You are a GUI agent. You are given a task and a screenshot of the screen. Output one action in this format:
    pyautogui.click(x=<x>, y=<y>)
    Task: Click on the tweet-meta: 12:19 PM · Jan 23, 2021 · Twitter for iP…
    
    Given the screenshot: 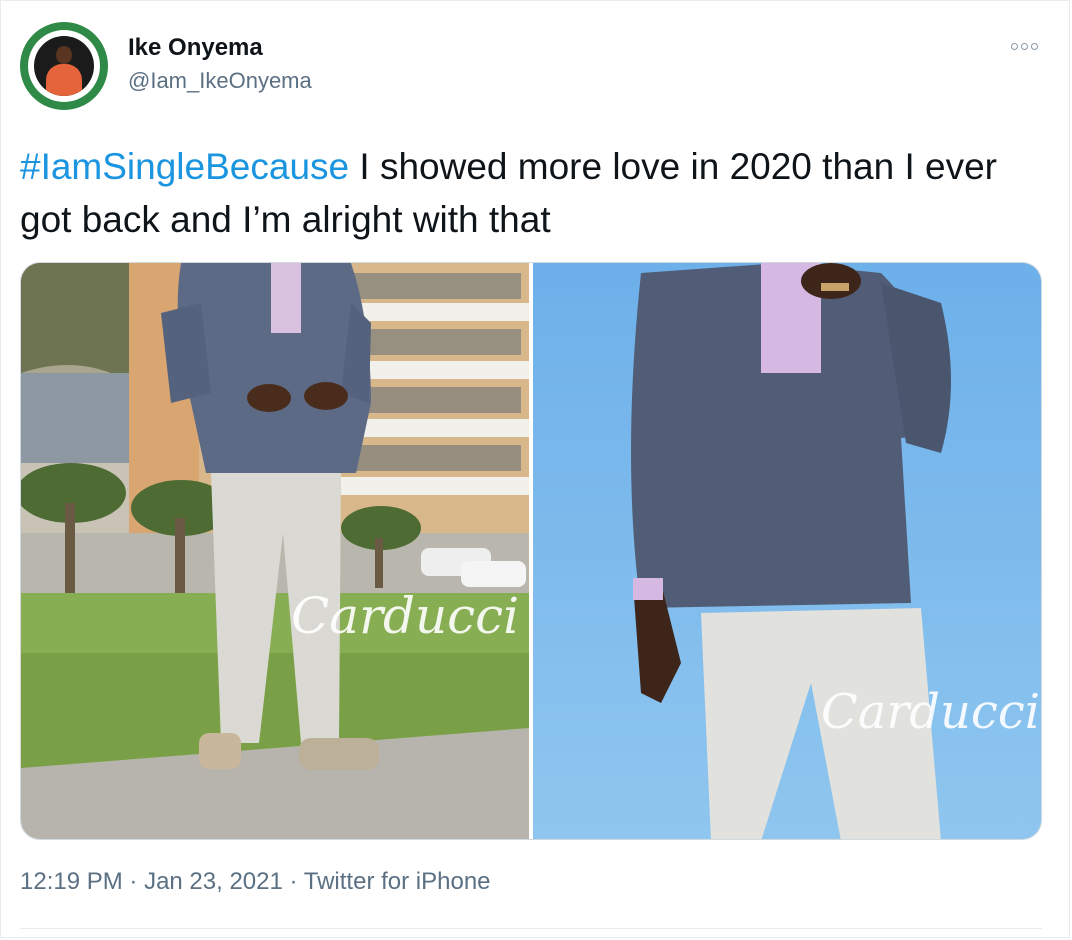 What is the action you would take?
    pyautogui.click(x=255, y=882)
    